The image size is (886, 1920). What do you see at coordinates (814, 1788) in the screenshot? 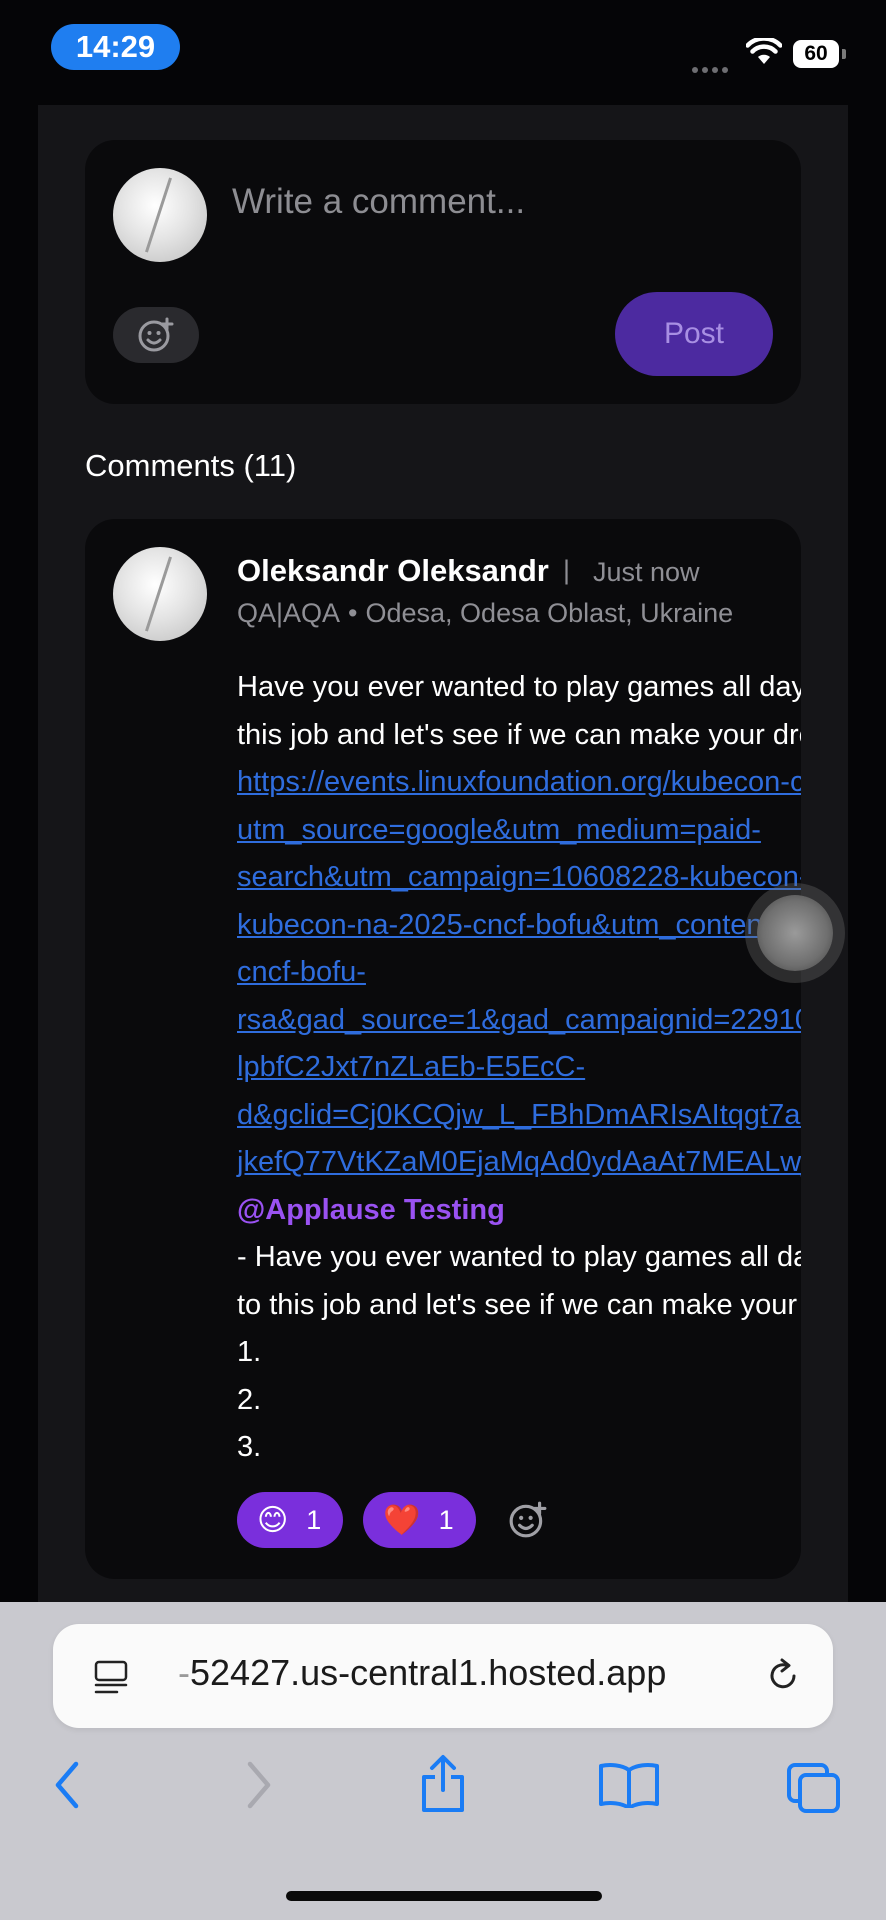
I see `tabs-icon` at bounding box center [814, 1788].